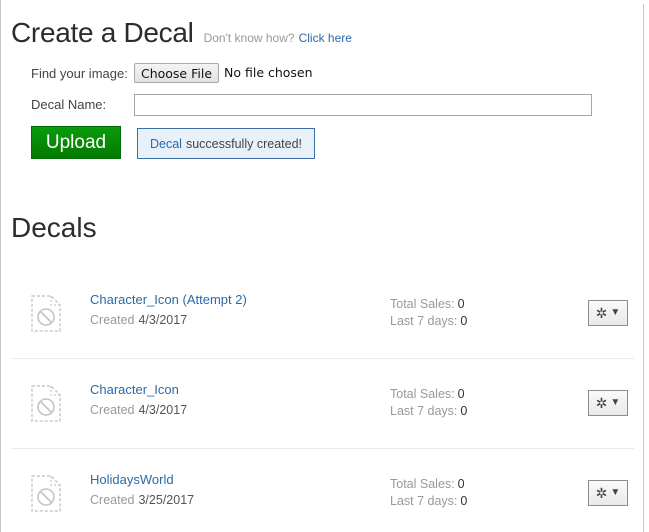  Describe the element at coordinates (54, 227) in the screenshot. I see `decals-section-title: Decals` at that location.